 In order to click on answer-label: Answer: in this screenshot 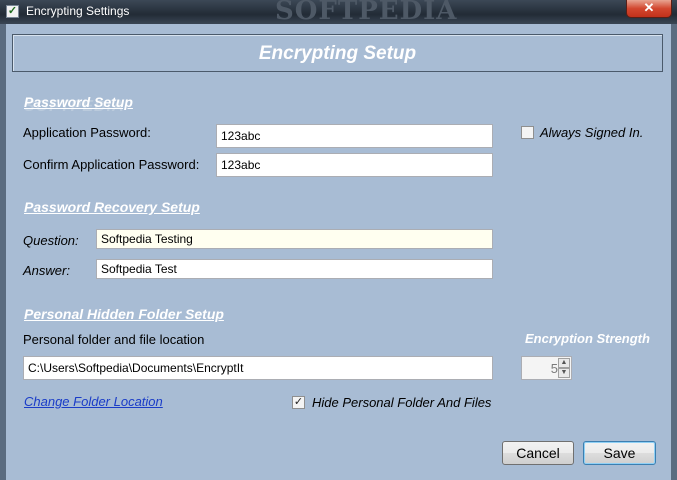, I will do `click(46, 270)`.